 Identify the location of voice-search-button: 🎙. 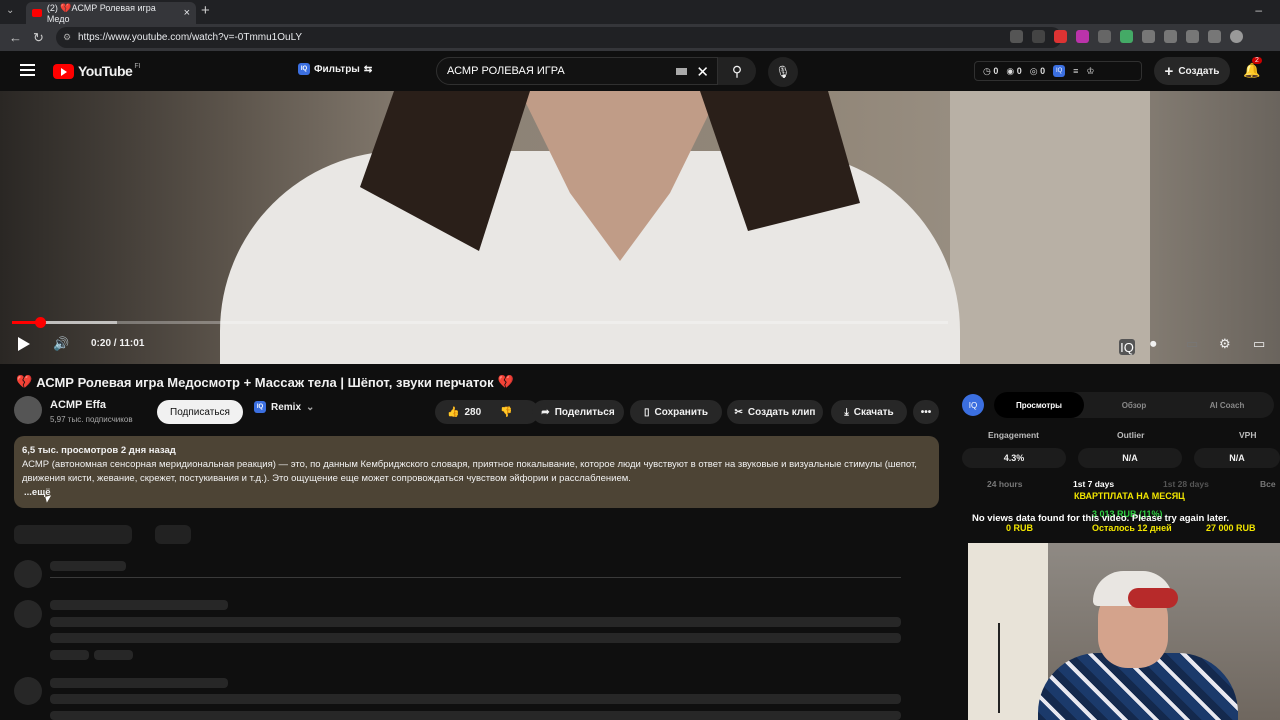
(783, 72).